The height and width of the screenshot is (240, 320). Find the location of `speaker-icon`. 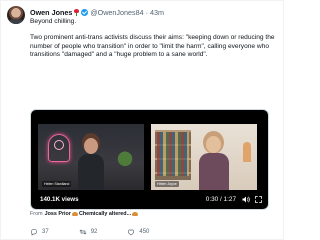

speaker-icon is located at coordinates (246, 199).